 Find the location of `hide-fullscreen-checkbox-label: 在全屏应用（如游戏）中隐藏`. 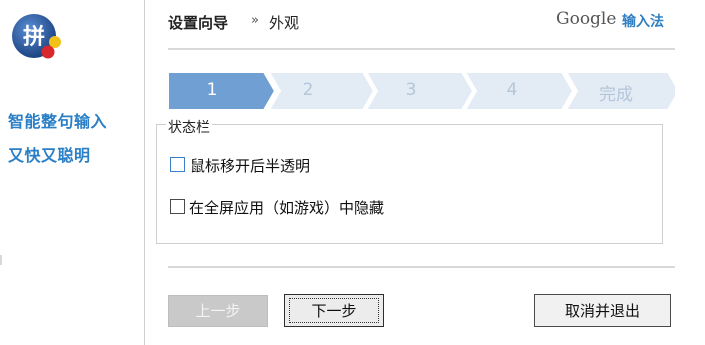

hide-fullscreen-checkbox-label: 在全屏应用（如游戏）中隐藏 is located at coordinates (286, 207).